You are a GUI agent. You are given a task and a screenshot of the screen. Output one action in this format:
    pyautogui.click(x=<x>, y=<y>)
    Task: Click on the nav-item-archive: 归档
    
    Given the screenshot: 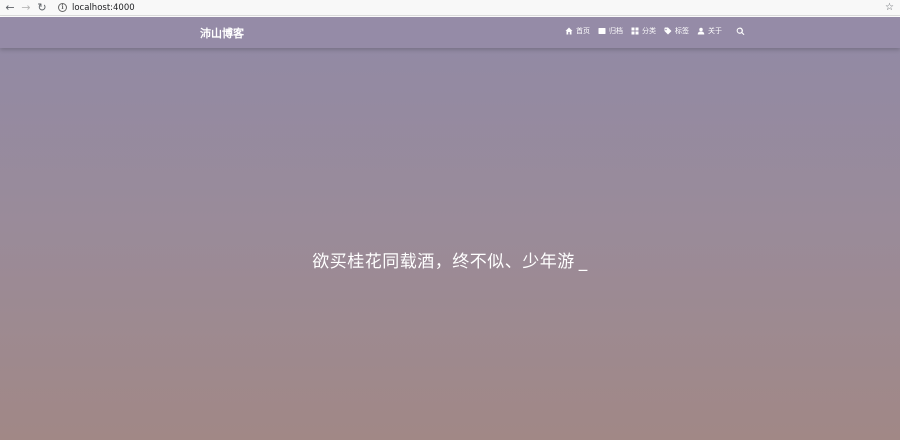 What is the action you would take?
    pyautogui.click(x=610, y=31)
    